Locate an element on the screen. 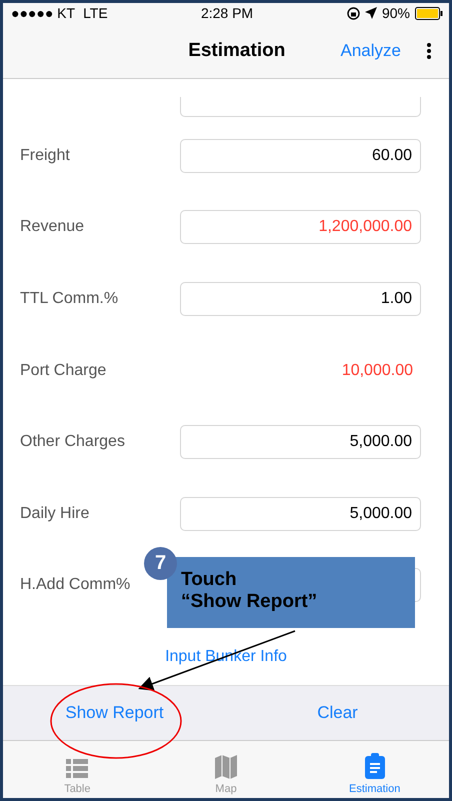  field-label: Other Charges is located at coordinates (72, 442).